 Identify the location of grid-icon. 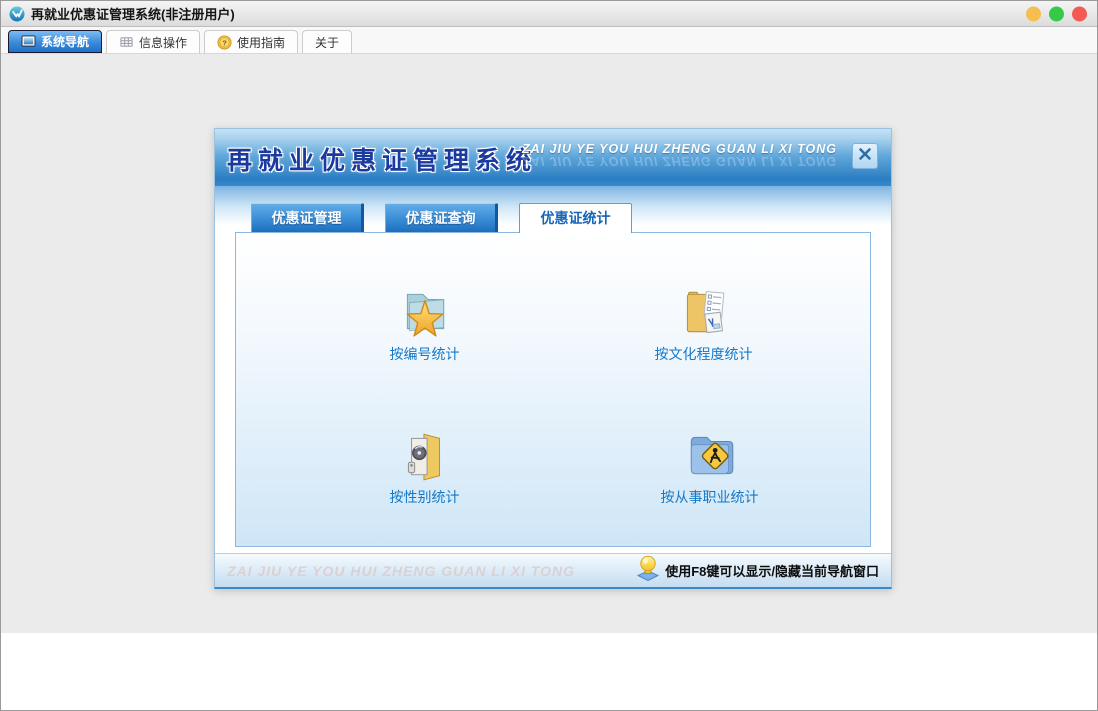
(126, 42).